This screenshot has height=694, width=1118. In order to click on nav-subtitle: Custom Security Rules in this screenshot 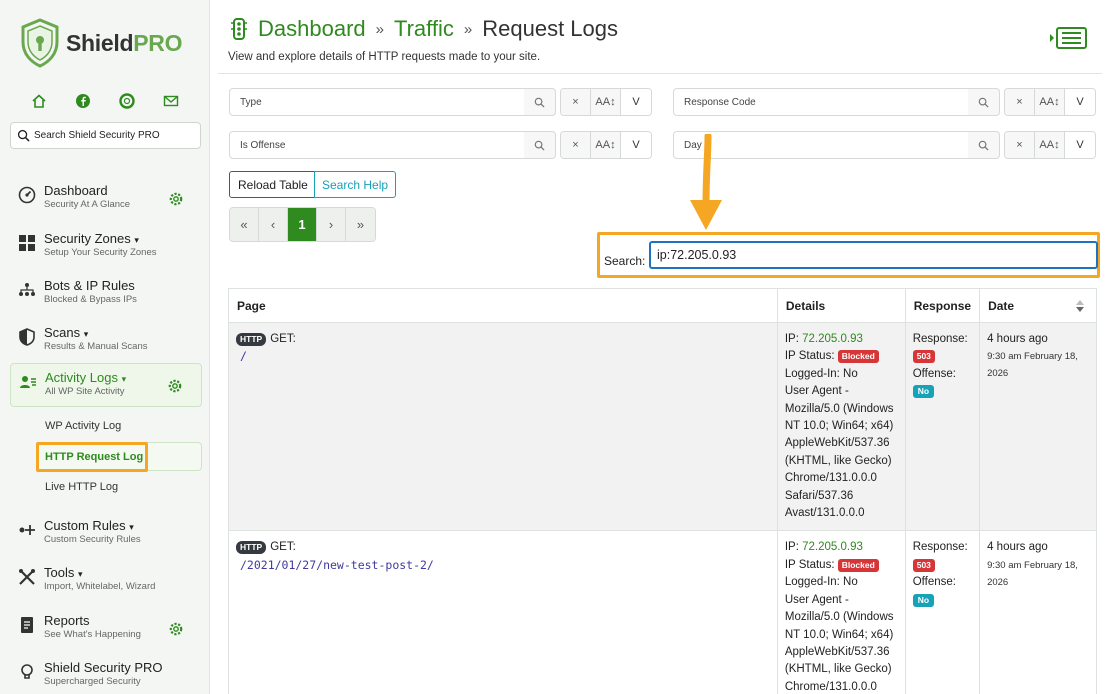, I will do `click(92, 539)`.